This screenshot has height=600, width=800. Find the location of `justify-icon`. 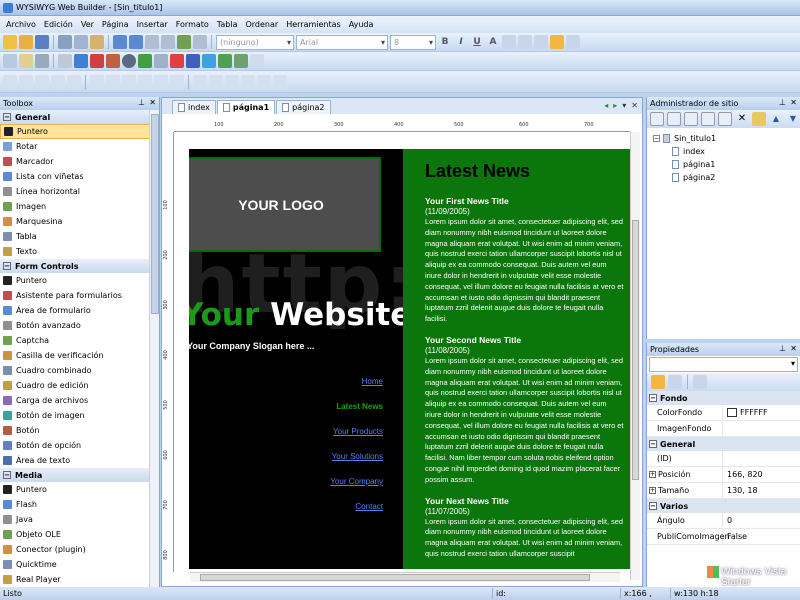

justify-icon is located at coordinates (573, 42).